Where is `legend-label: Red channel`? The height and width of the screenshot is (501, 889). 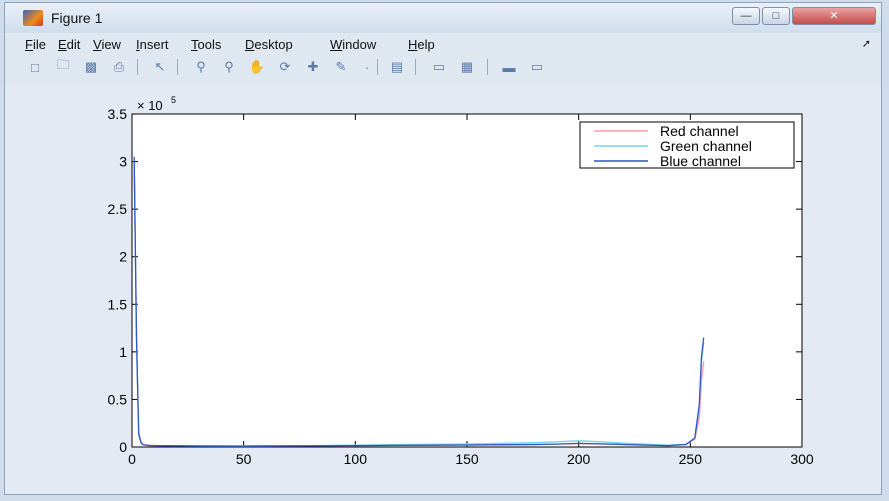 legend-label: Red channel is located at coordinates (699, 131).